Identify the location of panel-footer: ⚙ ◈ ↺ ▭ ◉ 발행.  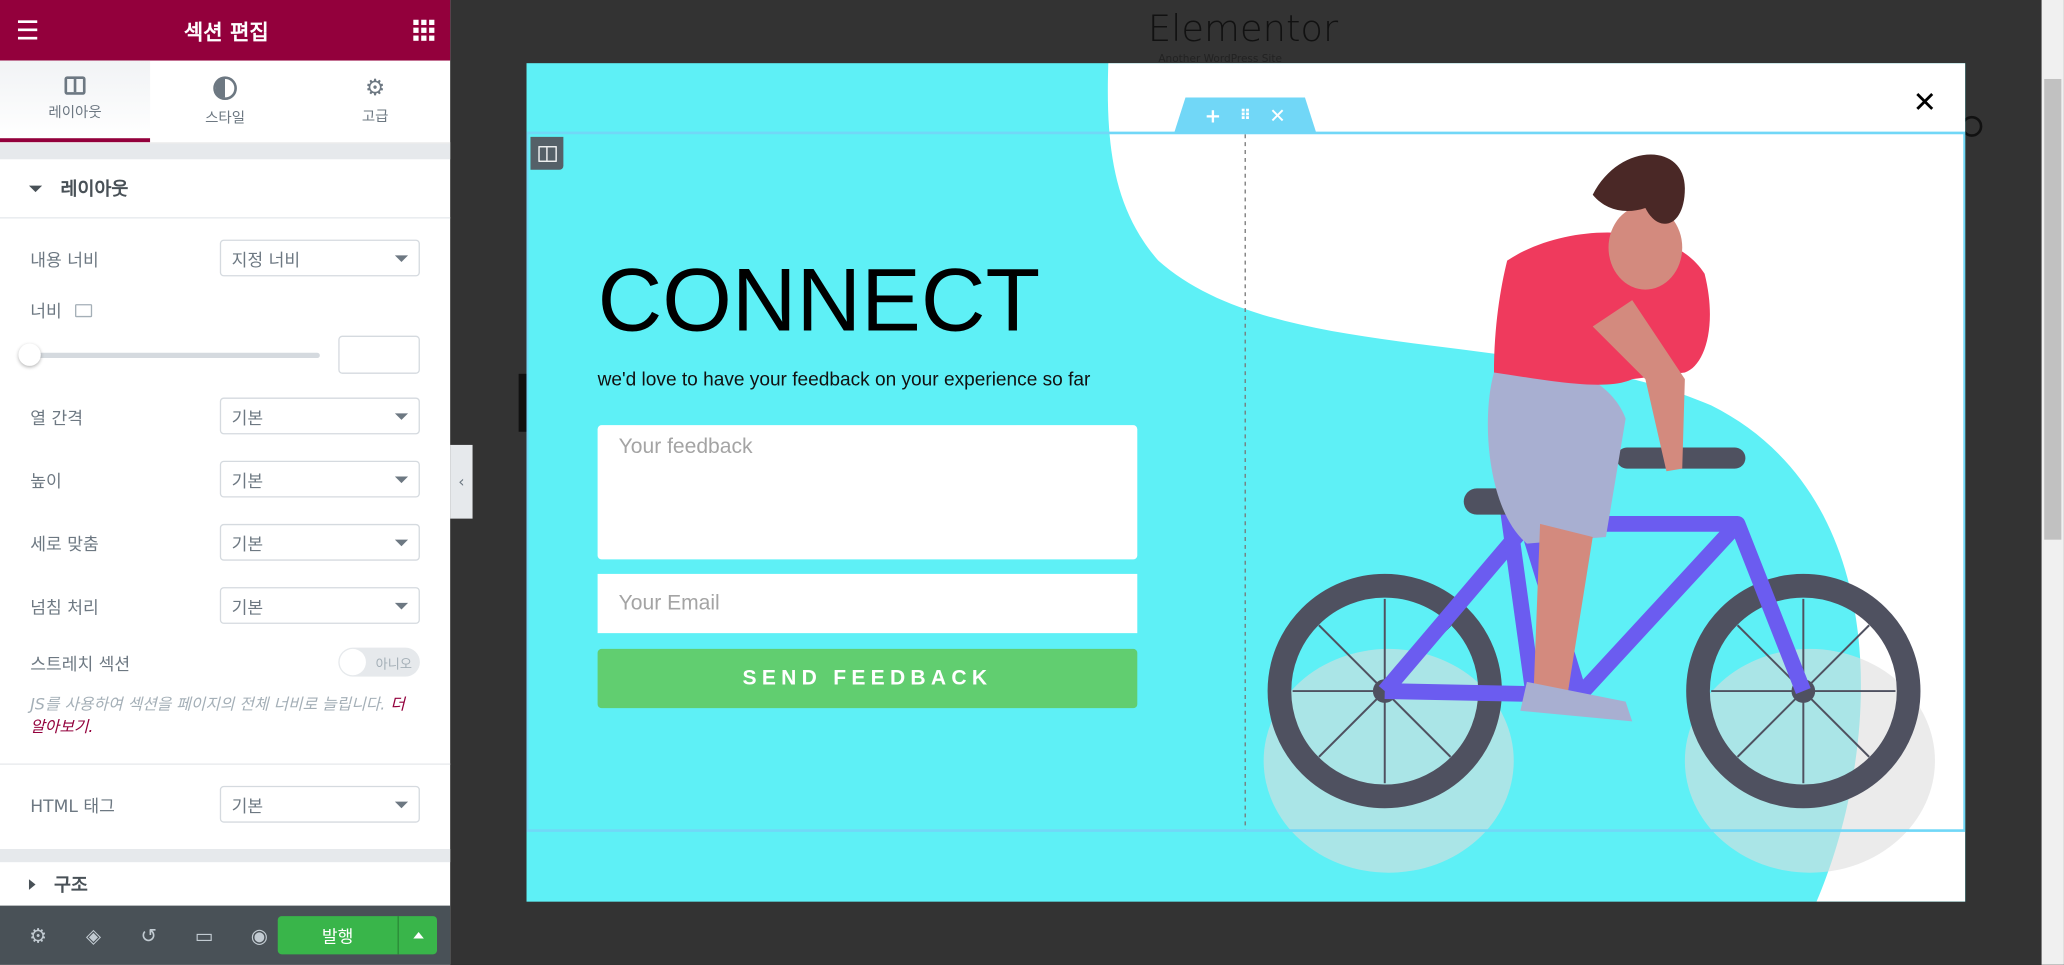
(225, 935).